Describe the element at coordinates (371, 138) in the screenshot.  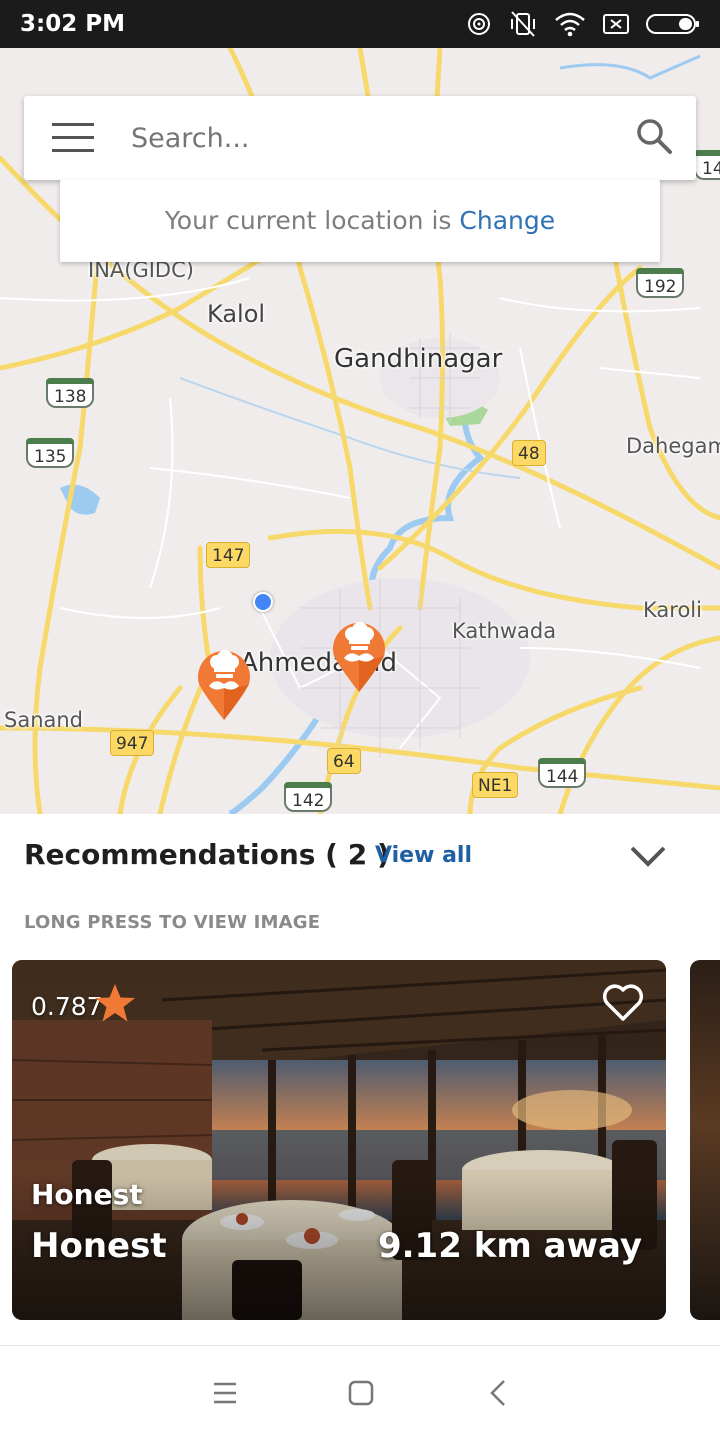
I see `search-input` at that location.